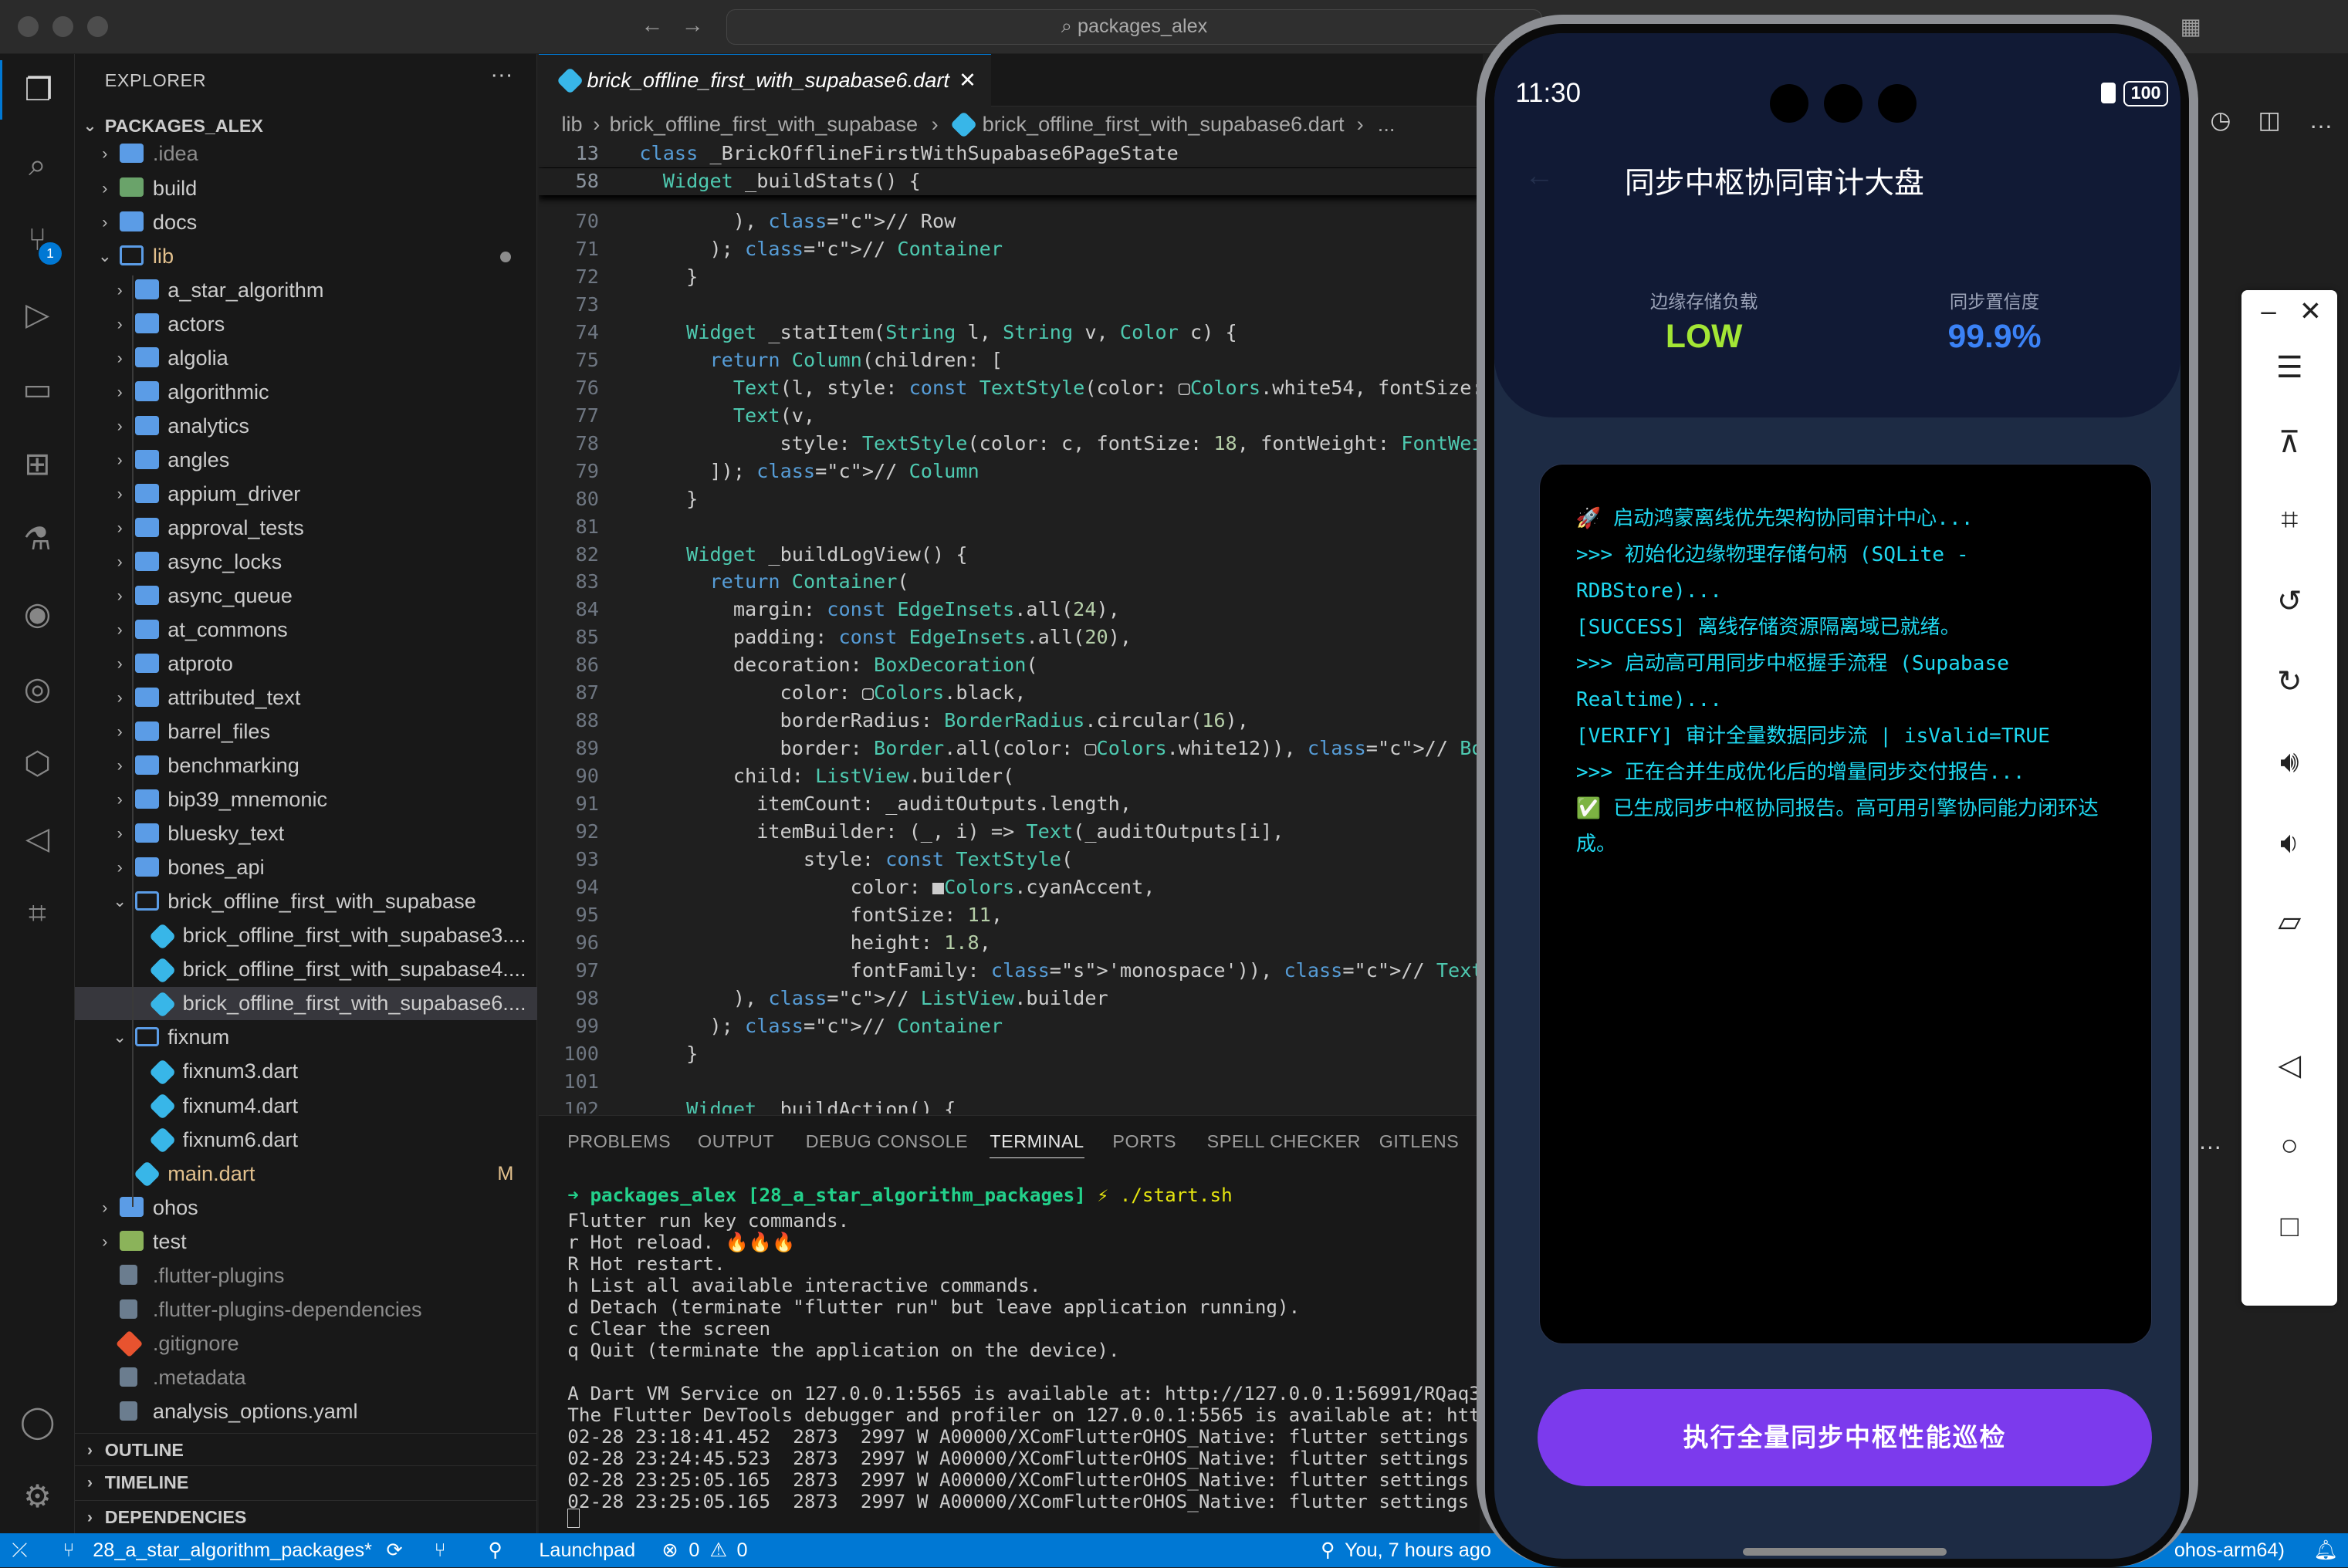  I want to click on extensions-icon: ⊞, so click(37, 464).